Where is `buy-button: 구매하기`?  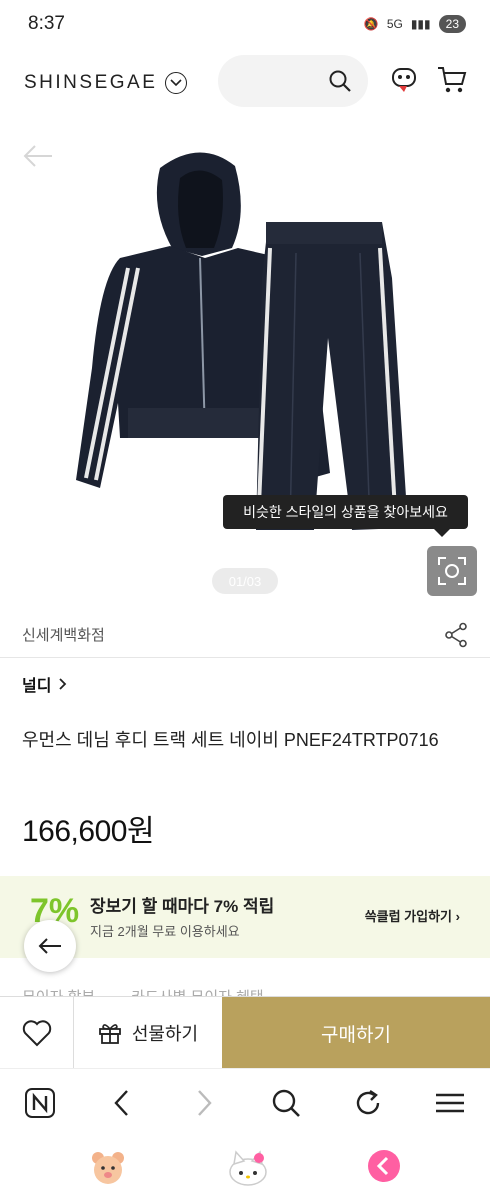
buy-button: 구매하기 is located at coordinates (356, 1033).